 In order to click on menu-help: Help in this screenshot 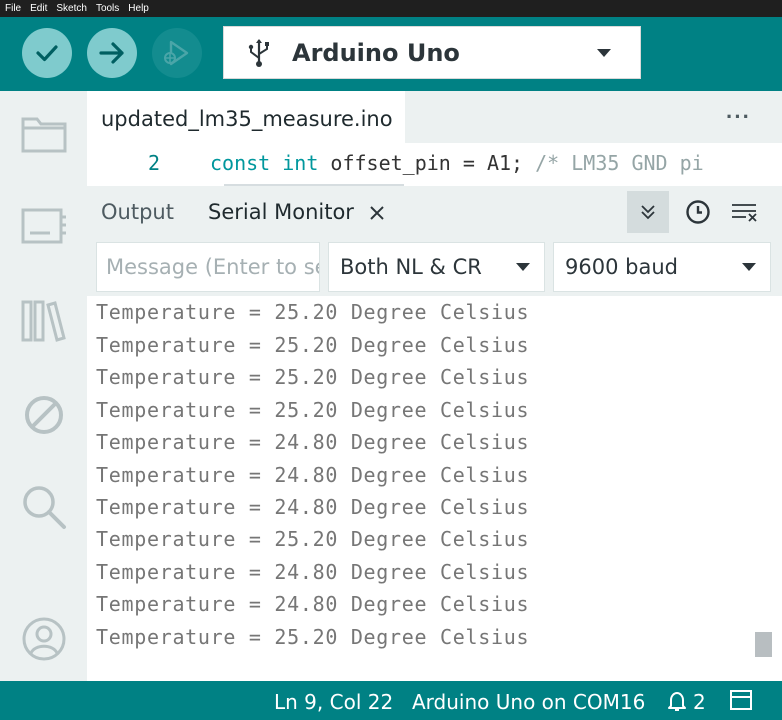, I will do `click(138, 8)`.